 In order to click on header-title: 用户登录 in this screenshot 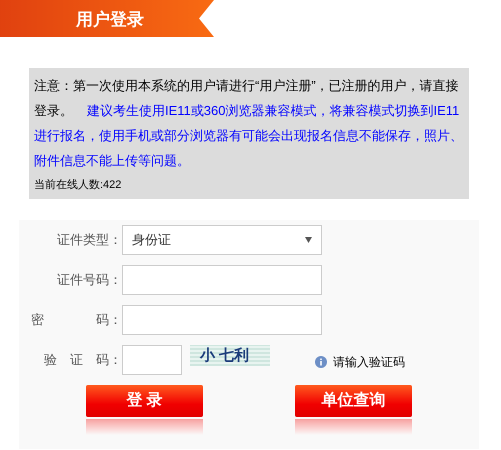, I will do `click(110, 20)`.